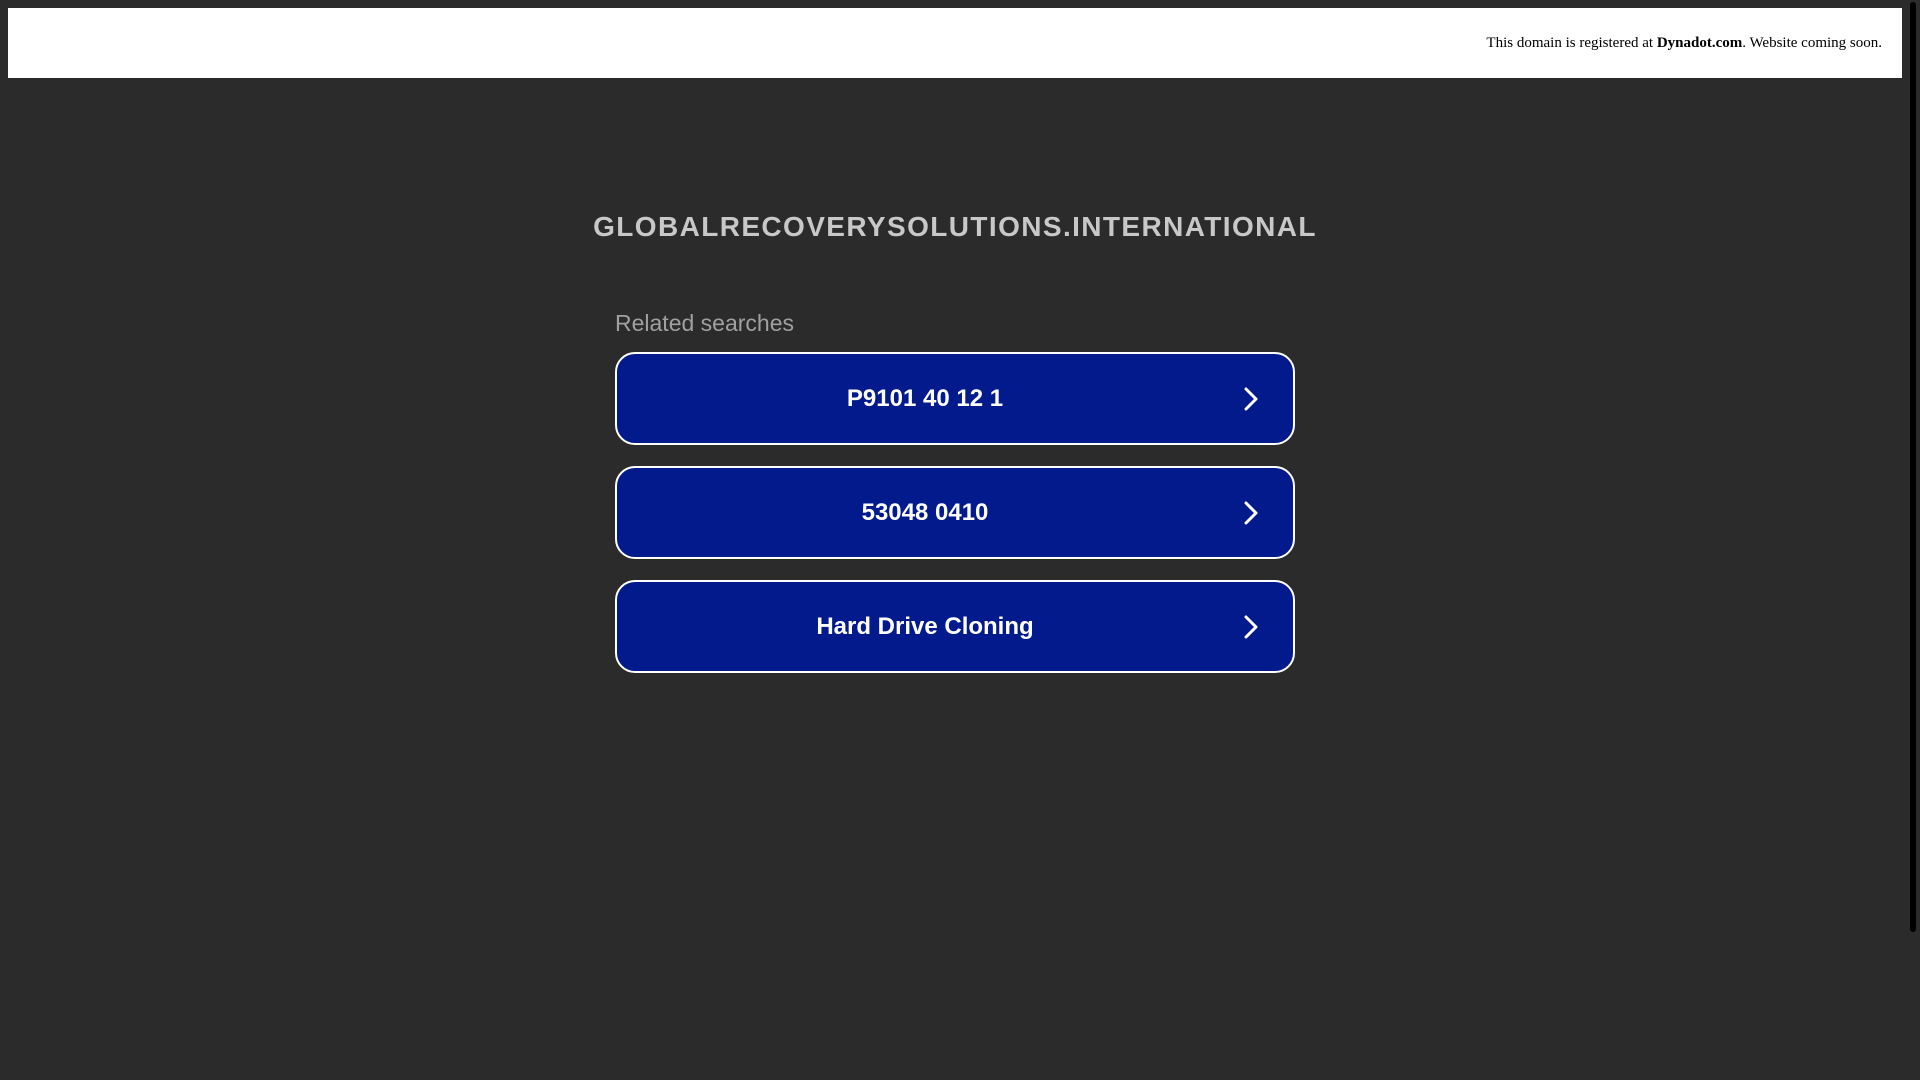  What do you see at coordinates (1699, 43) in the screenshot?
I see `registrar-link: Dynadot.com` at bounding box center [1699, 43].